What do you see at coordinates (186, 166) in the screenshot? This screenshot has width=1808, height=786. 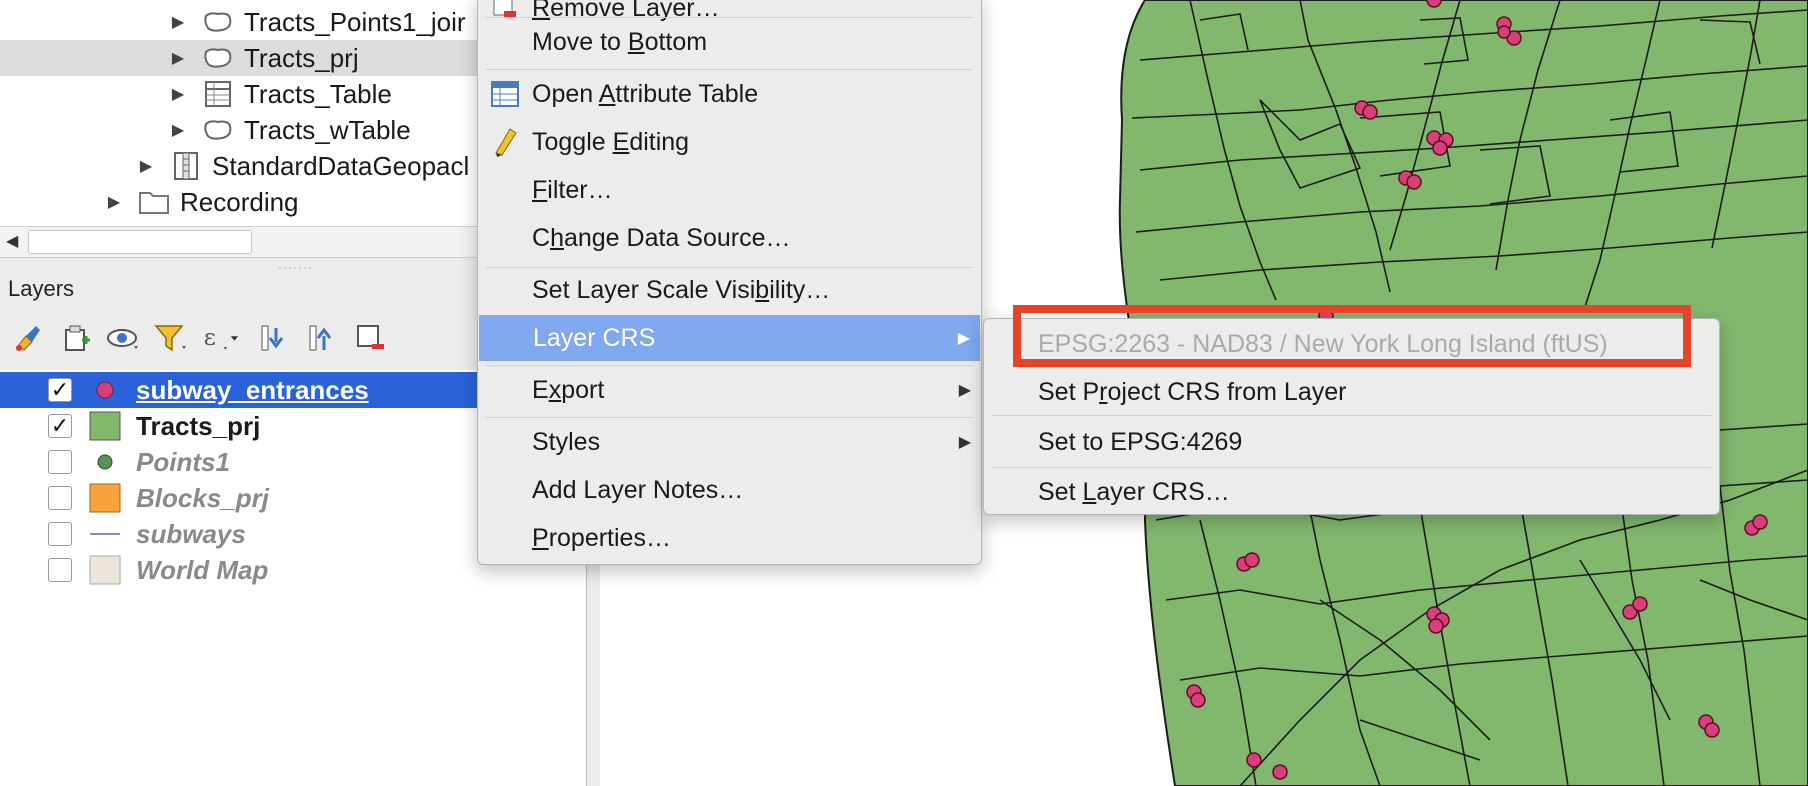 I see `geopackage-icon` at bounding box center [186, 166].